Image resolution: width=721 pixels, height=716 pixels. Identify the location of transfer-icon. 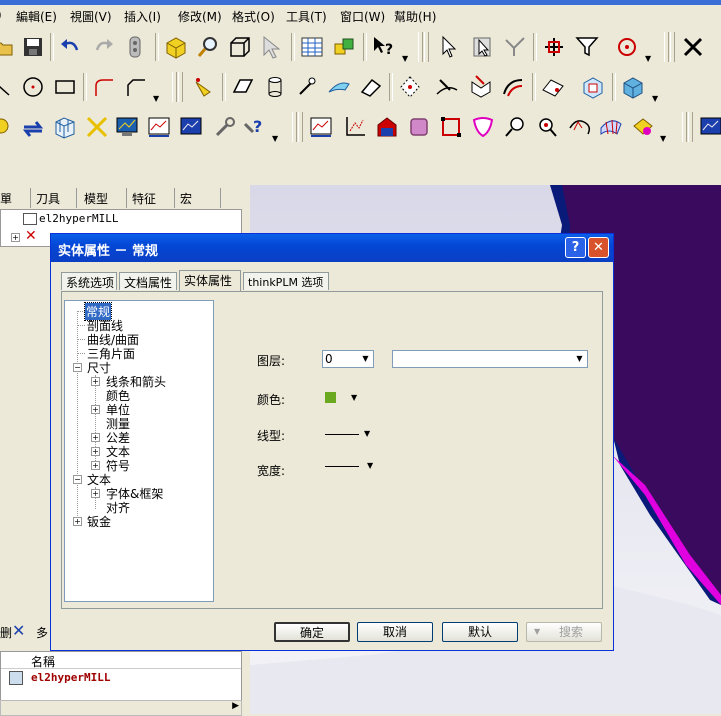
(33, 127).